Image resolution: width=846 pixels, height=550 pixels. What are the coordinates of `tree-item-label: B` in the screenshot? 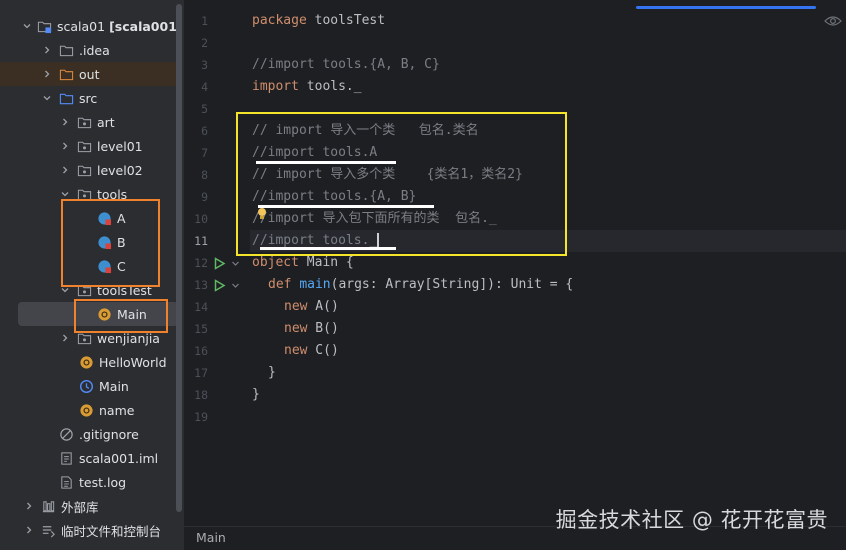 It's located at (121, 242).